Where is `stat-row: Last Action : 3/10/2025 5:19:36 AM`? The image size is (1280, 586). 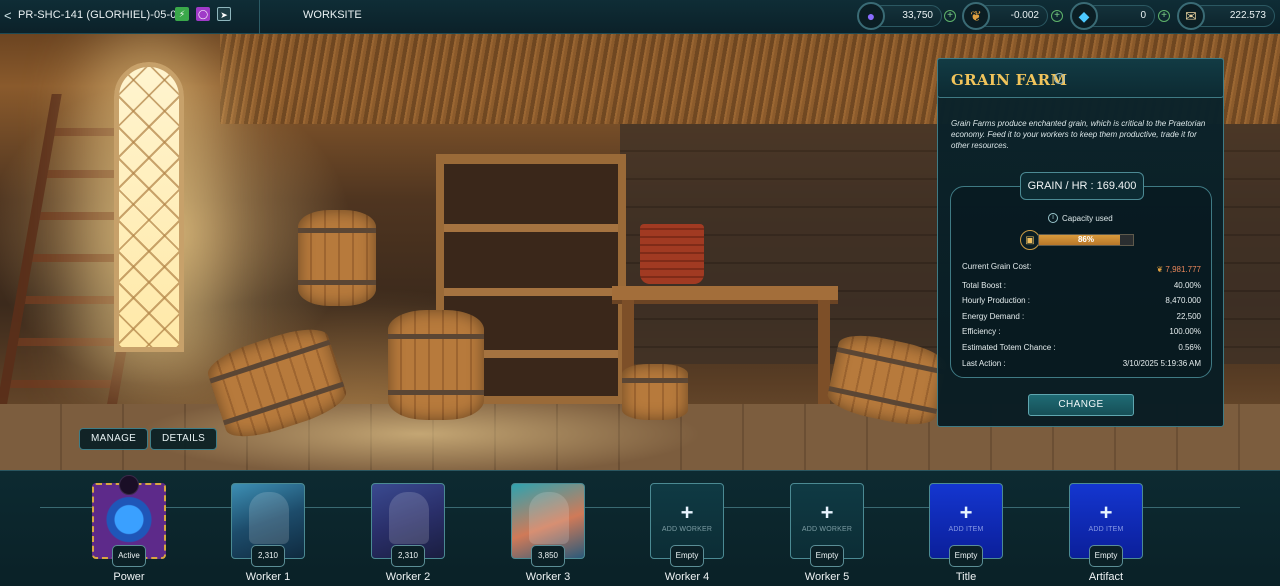
stat-row: Last Action : 3/10/2025 5:19:36 AM is located at coordinates (1081, 363).